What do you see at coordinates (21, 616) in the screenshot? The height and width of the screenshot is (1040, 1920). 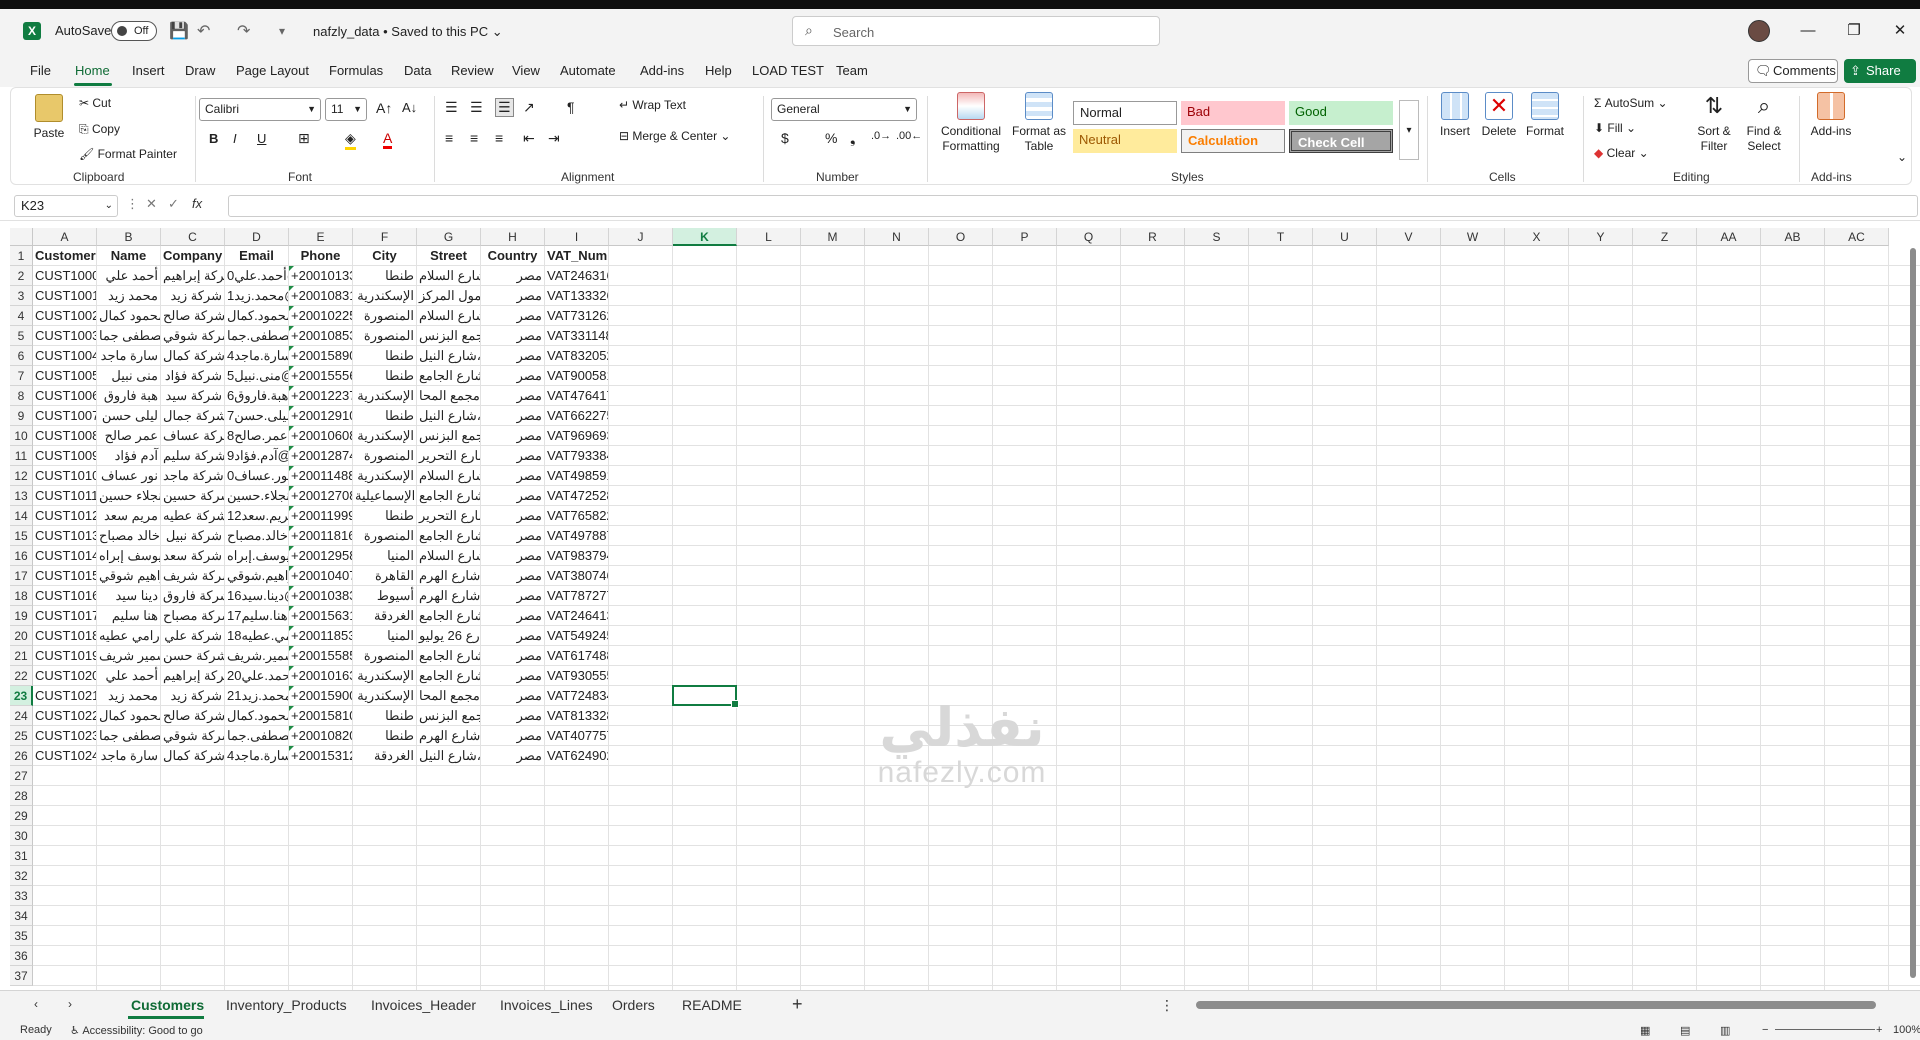 I see `row-header-19: 19` at bounding box center [21, 616].